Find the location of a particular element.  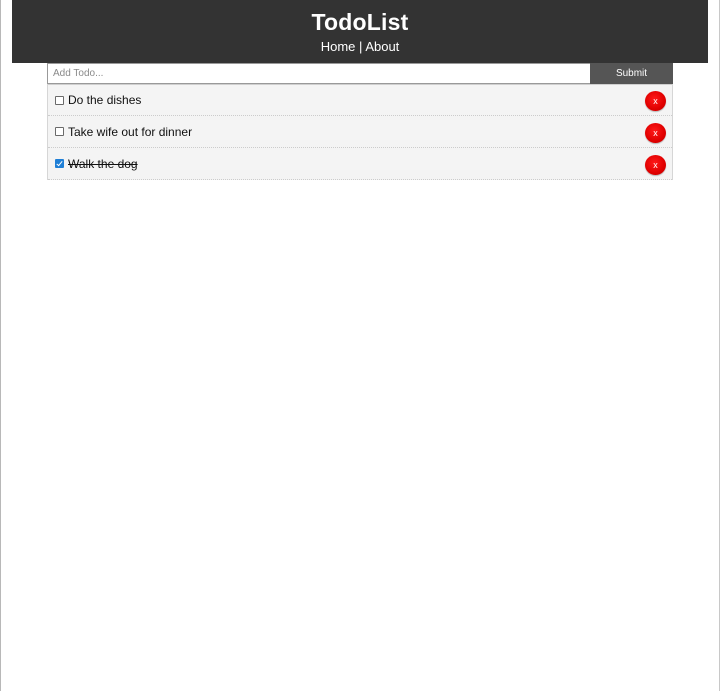

todo-title: Walk the dog is located at coordinates (103, 163).